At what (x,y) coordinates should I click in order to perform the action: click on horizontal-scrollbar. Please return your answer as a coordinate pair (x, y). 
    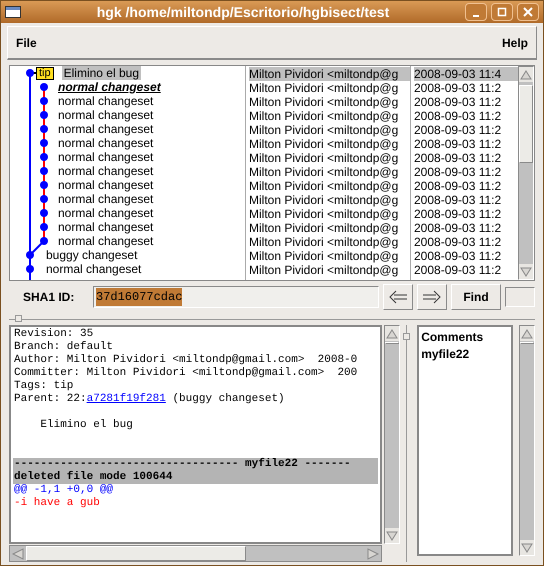
    Looking at the image, I should click on (195, 553).